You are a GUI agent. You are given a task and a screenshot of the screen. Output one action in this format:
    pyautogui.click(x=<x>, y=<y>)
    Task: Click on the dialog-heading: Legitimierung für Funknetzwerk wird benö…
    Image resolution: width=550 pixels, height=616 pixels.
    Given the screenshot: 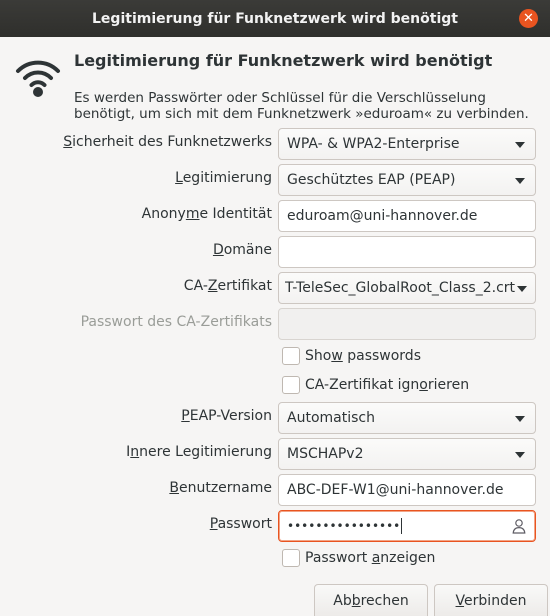 What is the action you would take?
    pyautogui.click(x=283, y=60)
    